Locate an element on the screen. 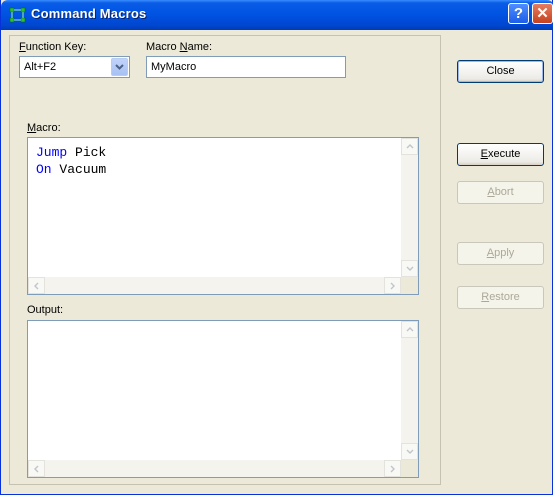 The height and width of the screenshot is (495, 553). macro-app-icon is located at coordinates (18, 15).